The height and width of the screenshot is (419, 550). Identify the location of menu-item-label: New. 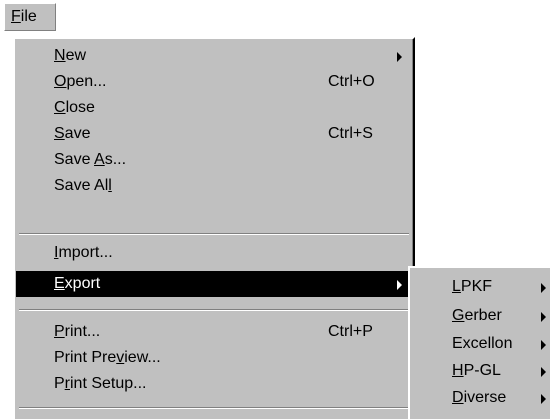
(70, 55).